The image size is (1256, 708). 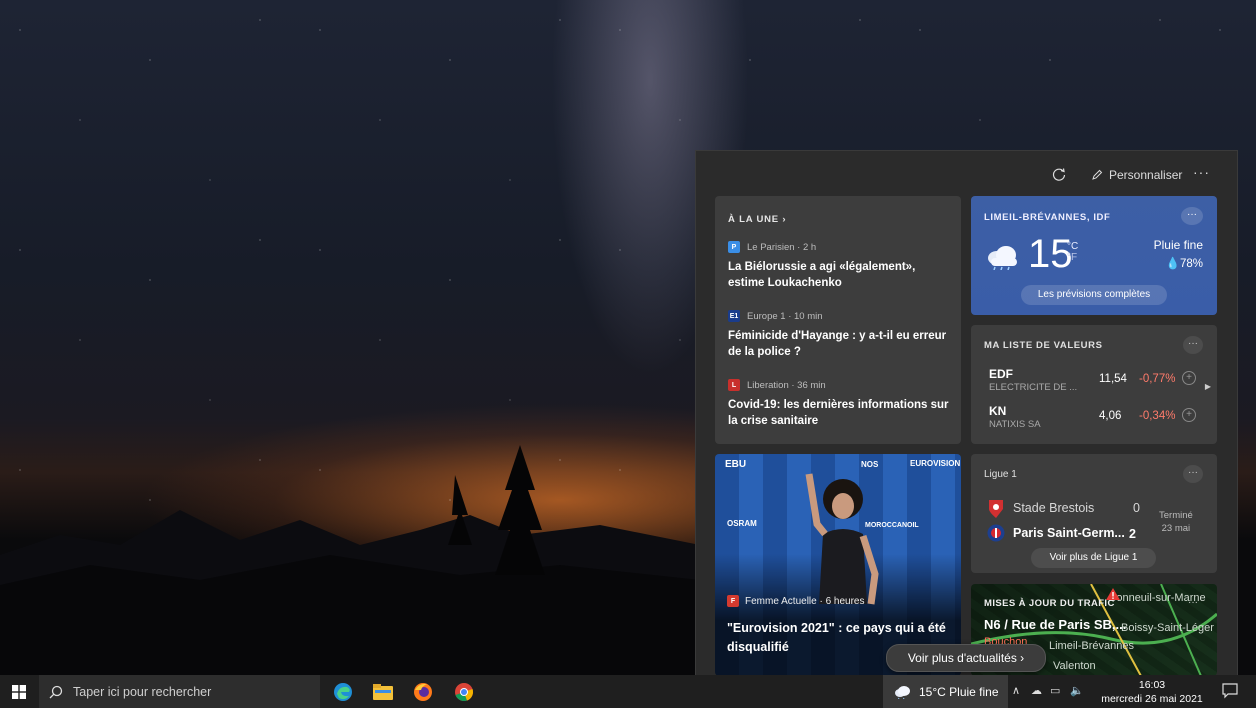 I want to click on personnaliser-button: Personnaliser, so click(x=1136, y=175).